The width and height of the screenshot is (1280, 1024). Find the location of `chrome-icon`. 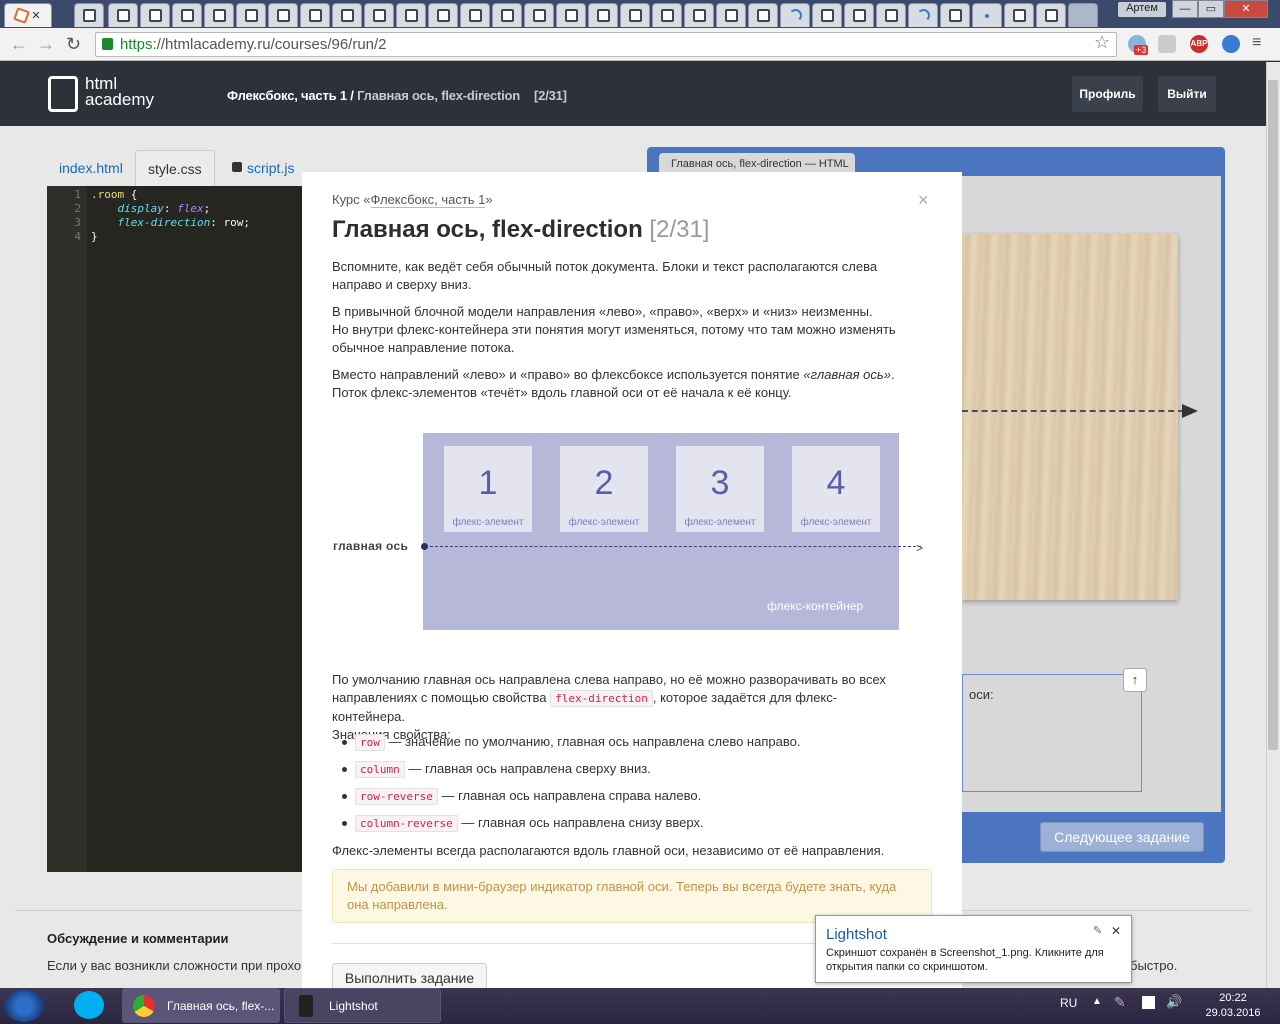

chrome-icon is located at coordinates (144, 1006).